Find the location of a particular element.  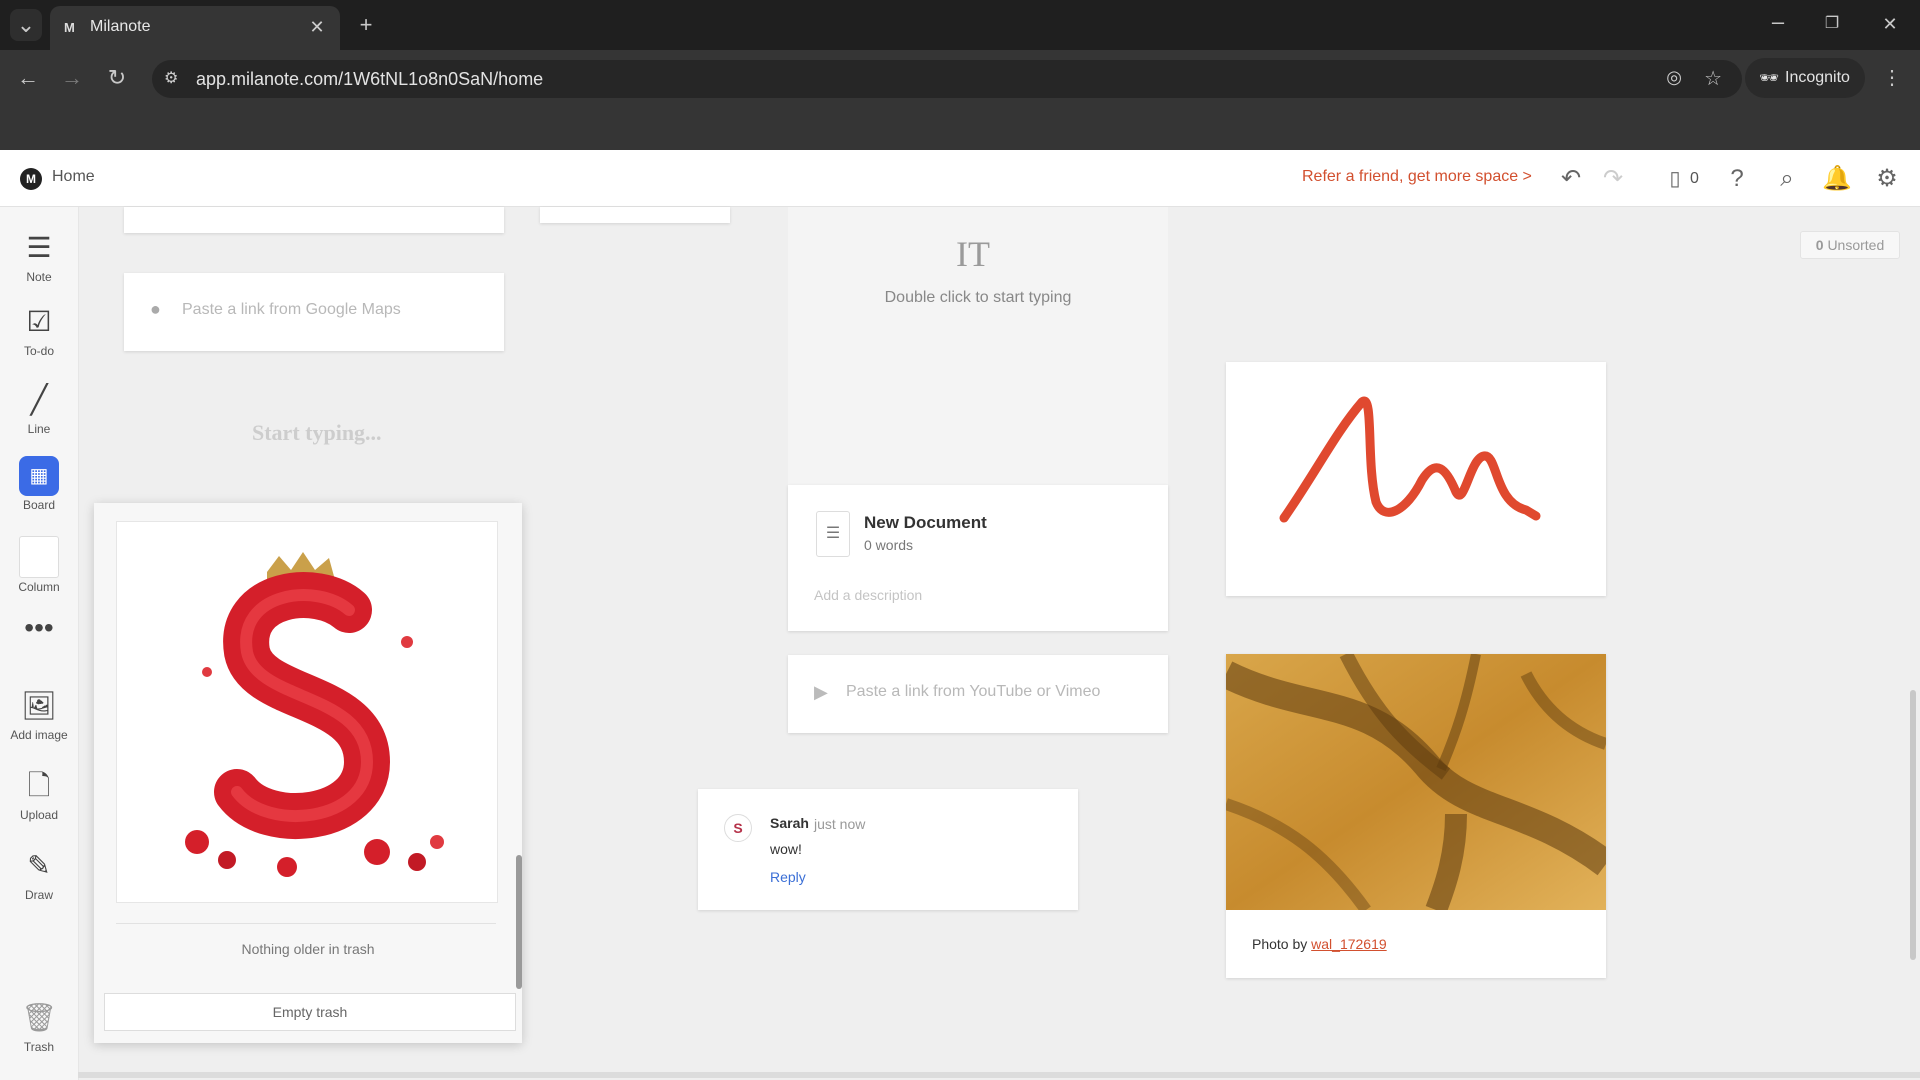

red-letter-s-image is located at coordinates (314, 714).